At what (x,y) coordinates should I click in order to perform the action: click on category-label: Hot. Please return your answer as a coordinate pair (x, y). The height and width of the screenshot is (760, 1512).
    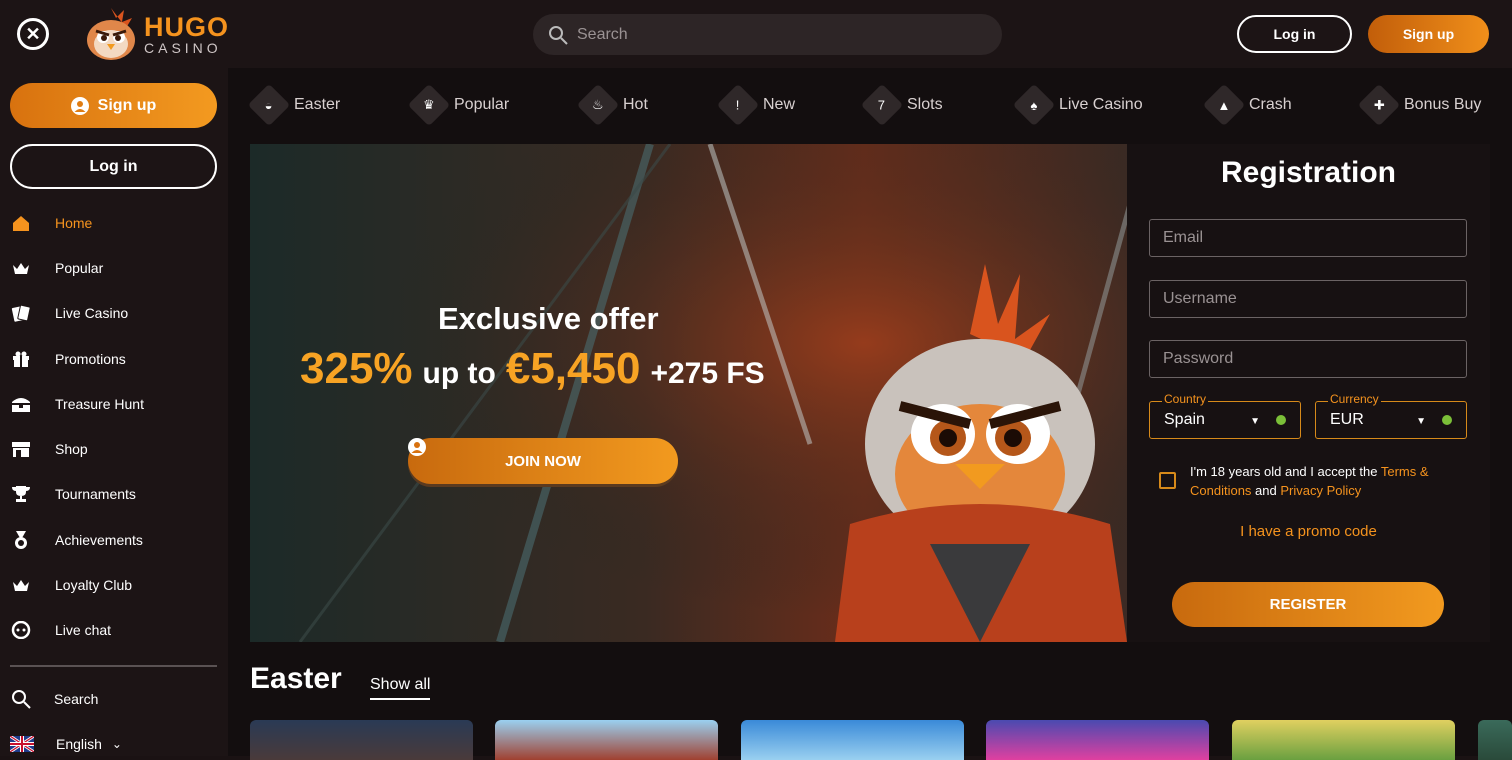
    Looking at the image, I should click on (635, 104).